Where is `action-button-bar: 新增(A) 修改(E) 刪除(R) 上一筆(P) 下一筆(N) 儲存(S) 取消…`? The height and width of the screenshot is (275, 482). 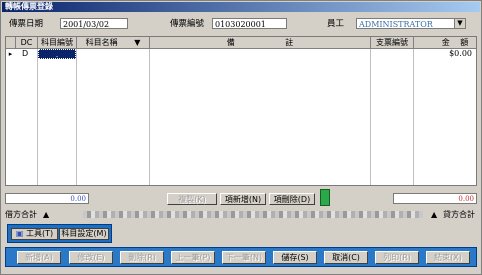
action-button-bar: 新增(A) 修改(E) 刪除(R) 上一筆(P) 下一筆(N) 儲存(S) 取消… is located at coordinates (241, 257).